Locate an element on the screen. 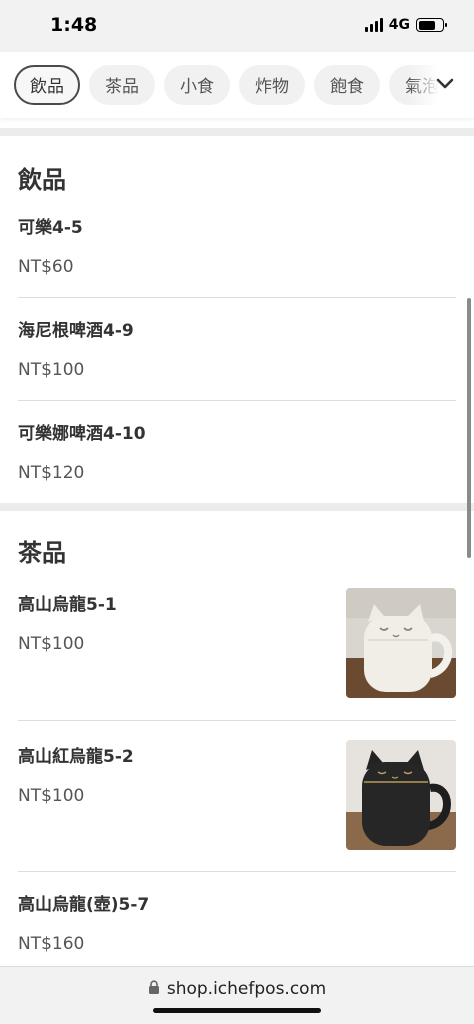  item-name: 高山烏龍5-1 is located at coordinates (67, 605).